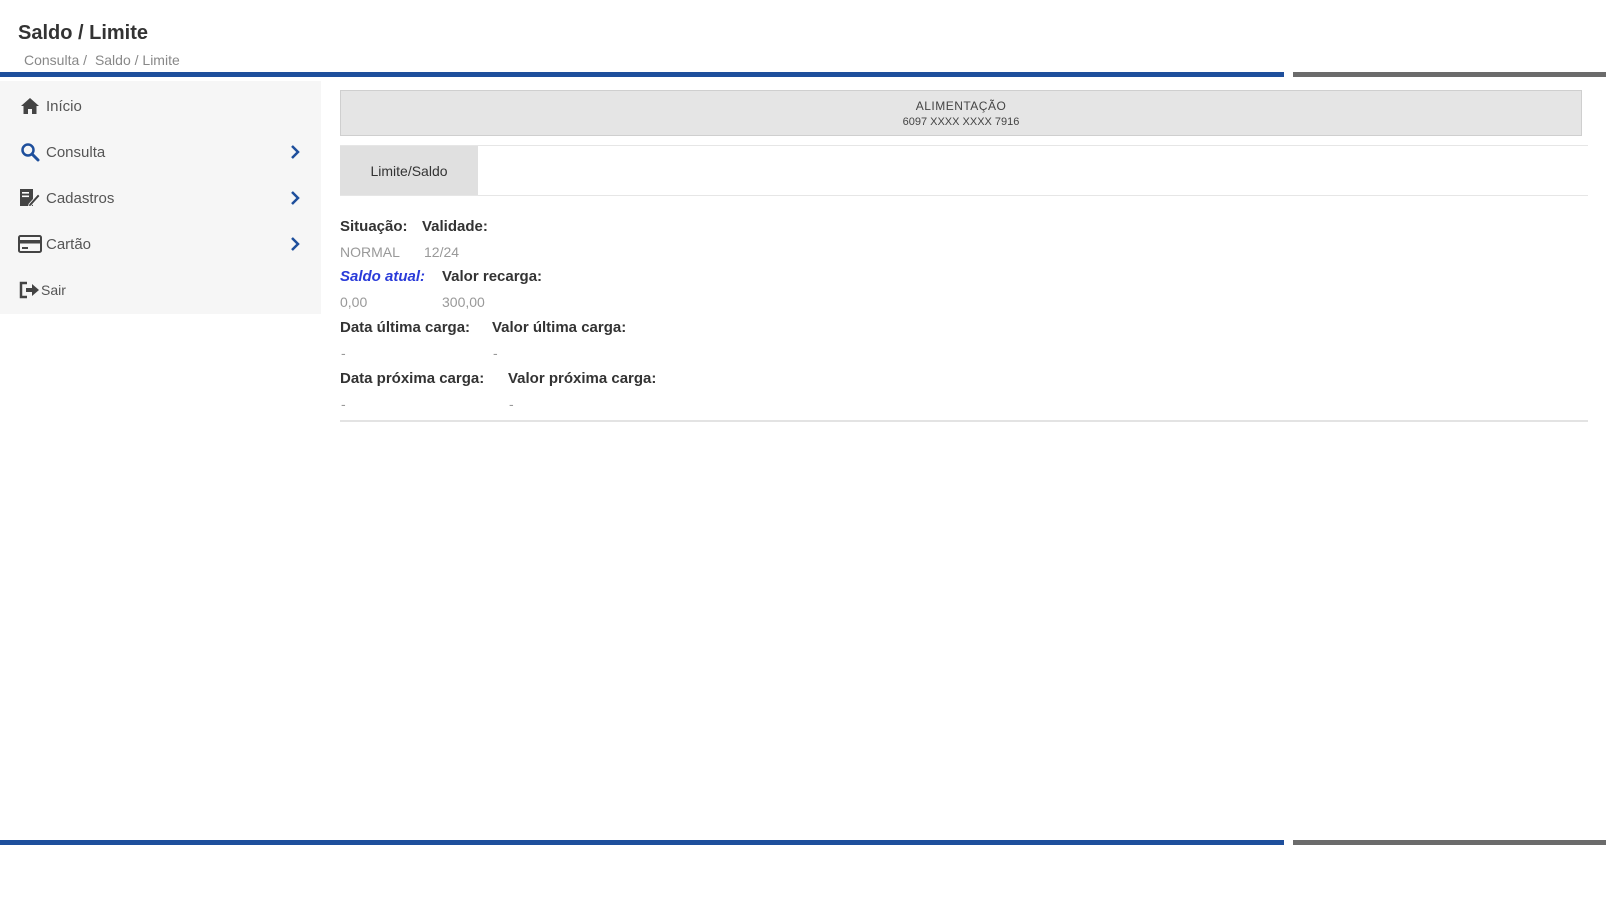  What do you see at coordinates (343, 404) in the screenshot?
I see `data-proxima-carga-value: -` at bounding box center [343, 404].